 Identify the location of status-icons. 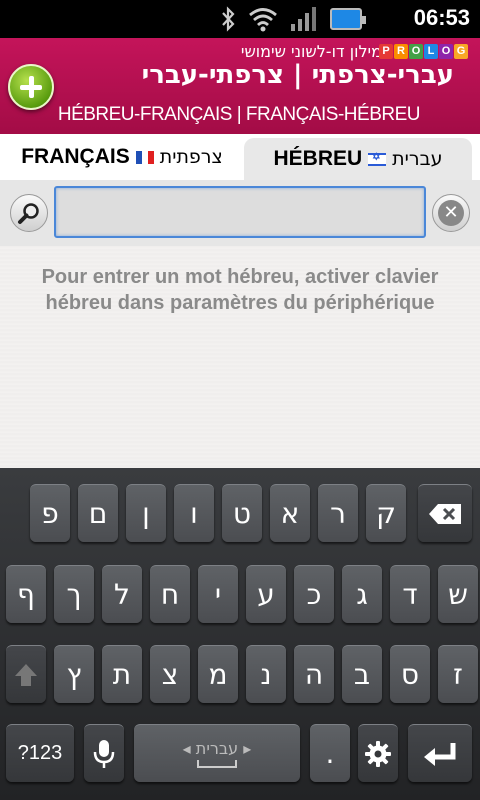
(293, 19).